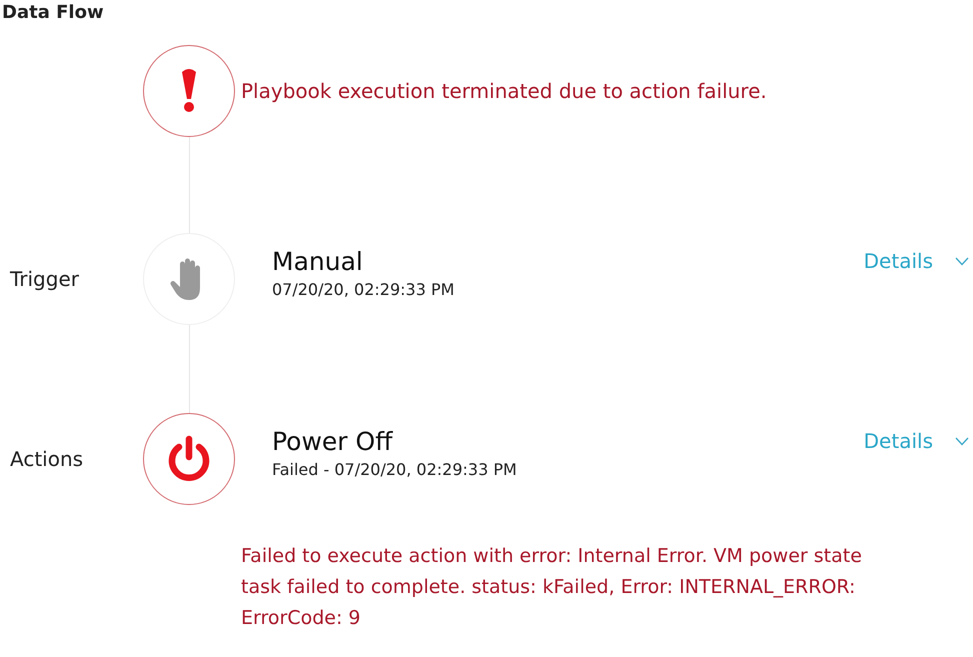 The width and height of the screenshot is (973, 657). Describe the element at coordinates (551, 587) in the screenshot. I see `error-message: Failed to execute action with error: Internal Error. VM power state task failed to complete. status: kFailed, Error: INTERNAL_ERROR: ErrorCode: 9` at that location.